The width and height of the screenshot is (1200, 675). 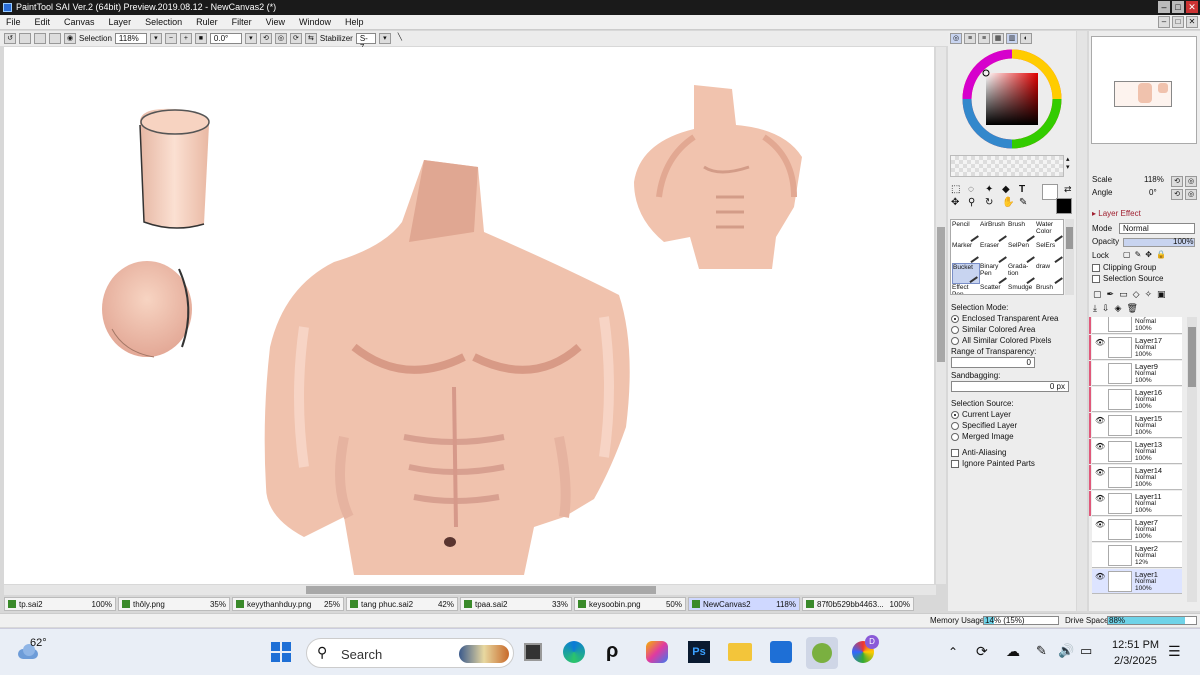 What do you see at coordinates (1022, 273) in the screenshot?
I see `tool-grada-tion: Grada- tion` at bounding box center [1022, 273].